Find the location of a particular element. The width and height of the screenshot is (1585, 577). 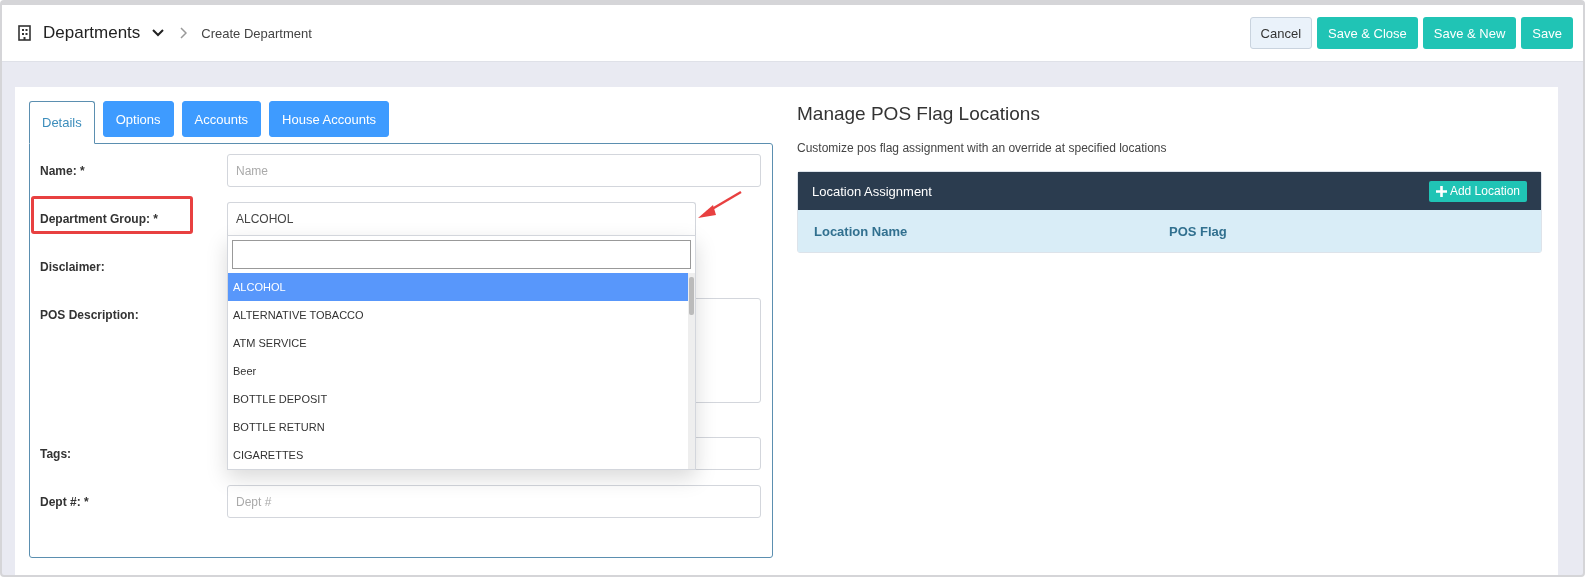

dropdown-option: ALCOHOL is located at coordinates (458, 287).